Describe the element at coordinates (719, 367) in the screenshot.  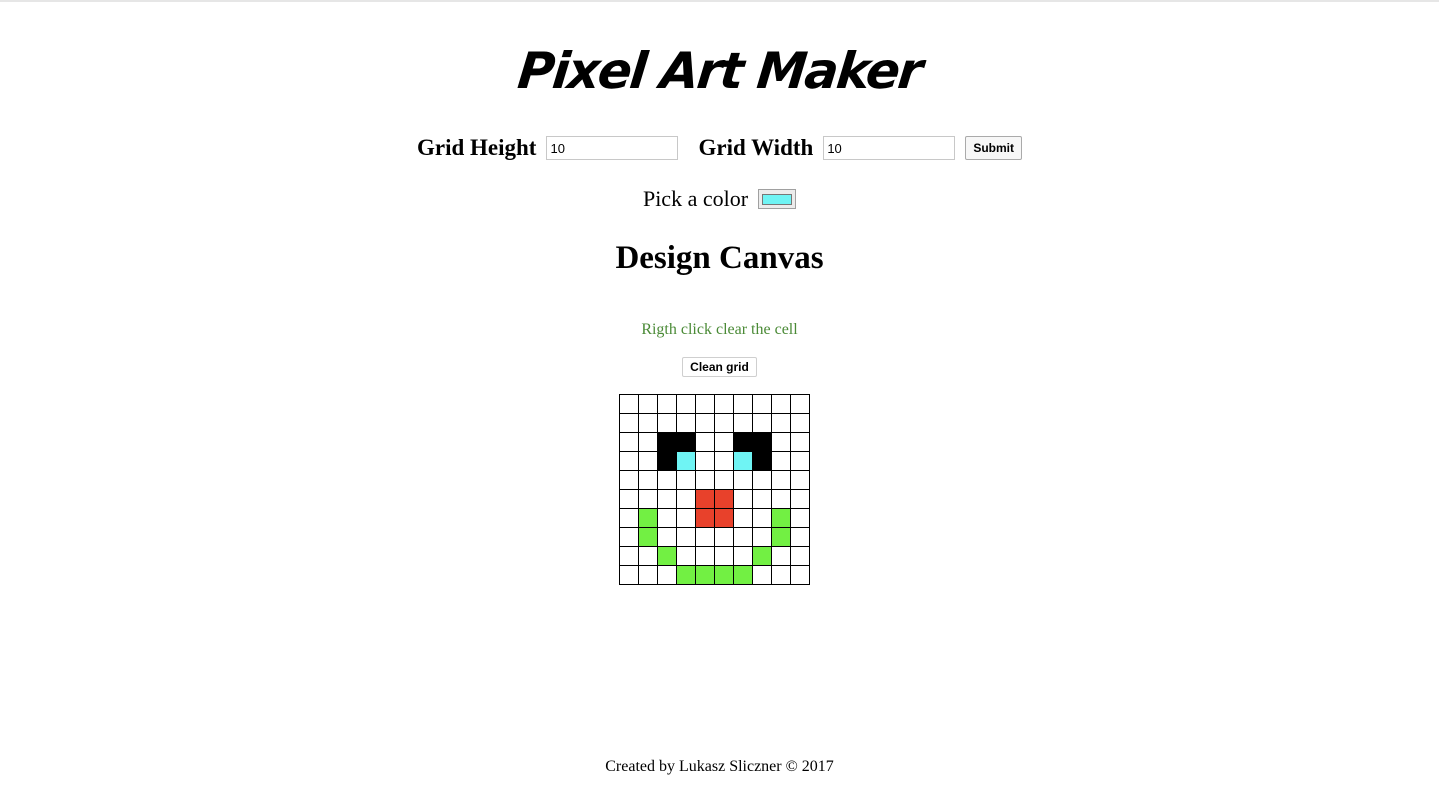
I see `clean-grid-button: Clean grid` at that location.